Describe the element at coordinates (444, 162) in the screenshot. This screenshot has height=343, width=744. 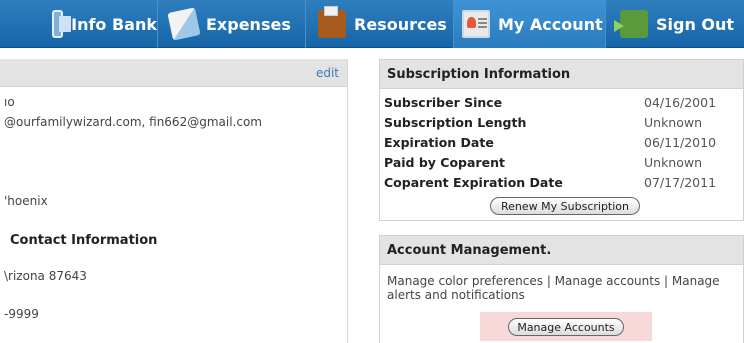
I see `paid-by-coparent-label: Paid by Coparent` at that location.